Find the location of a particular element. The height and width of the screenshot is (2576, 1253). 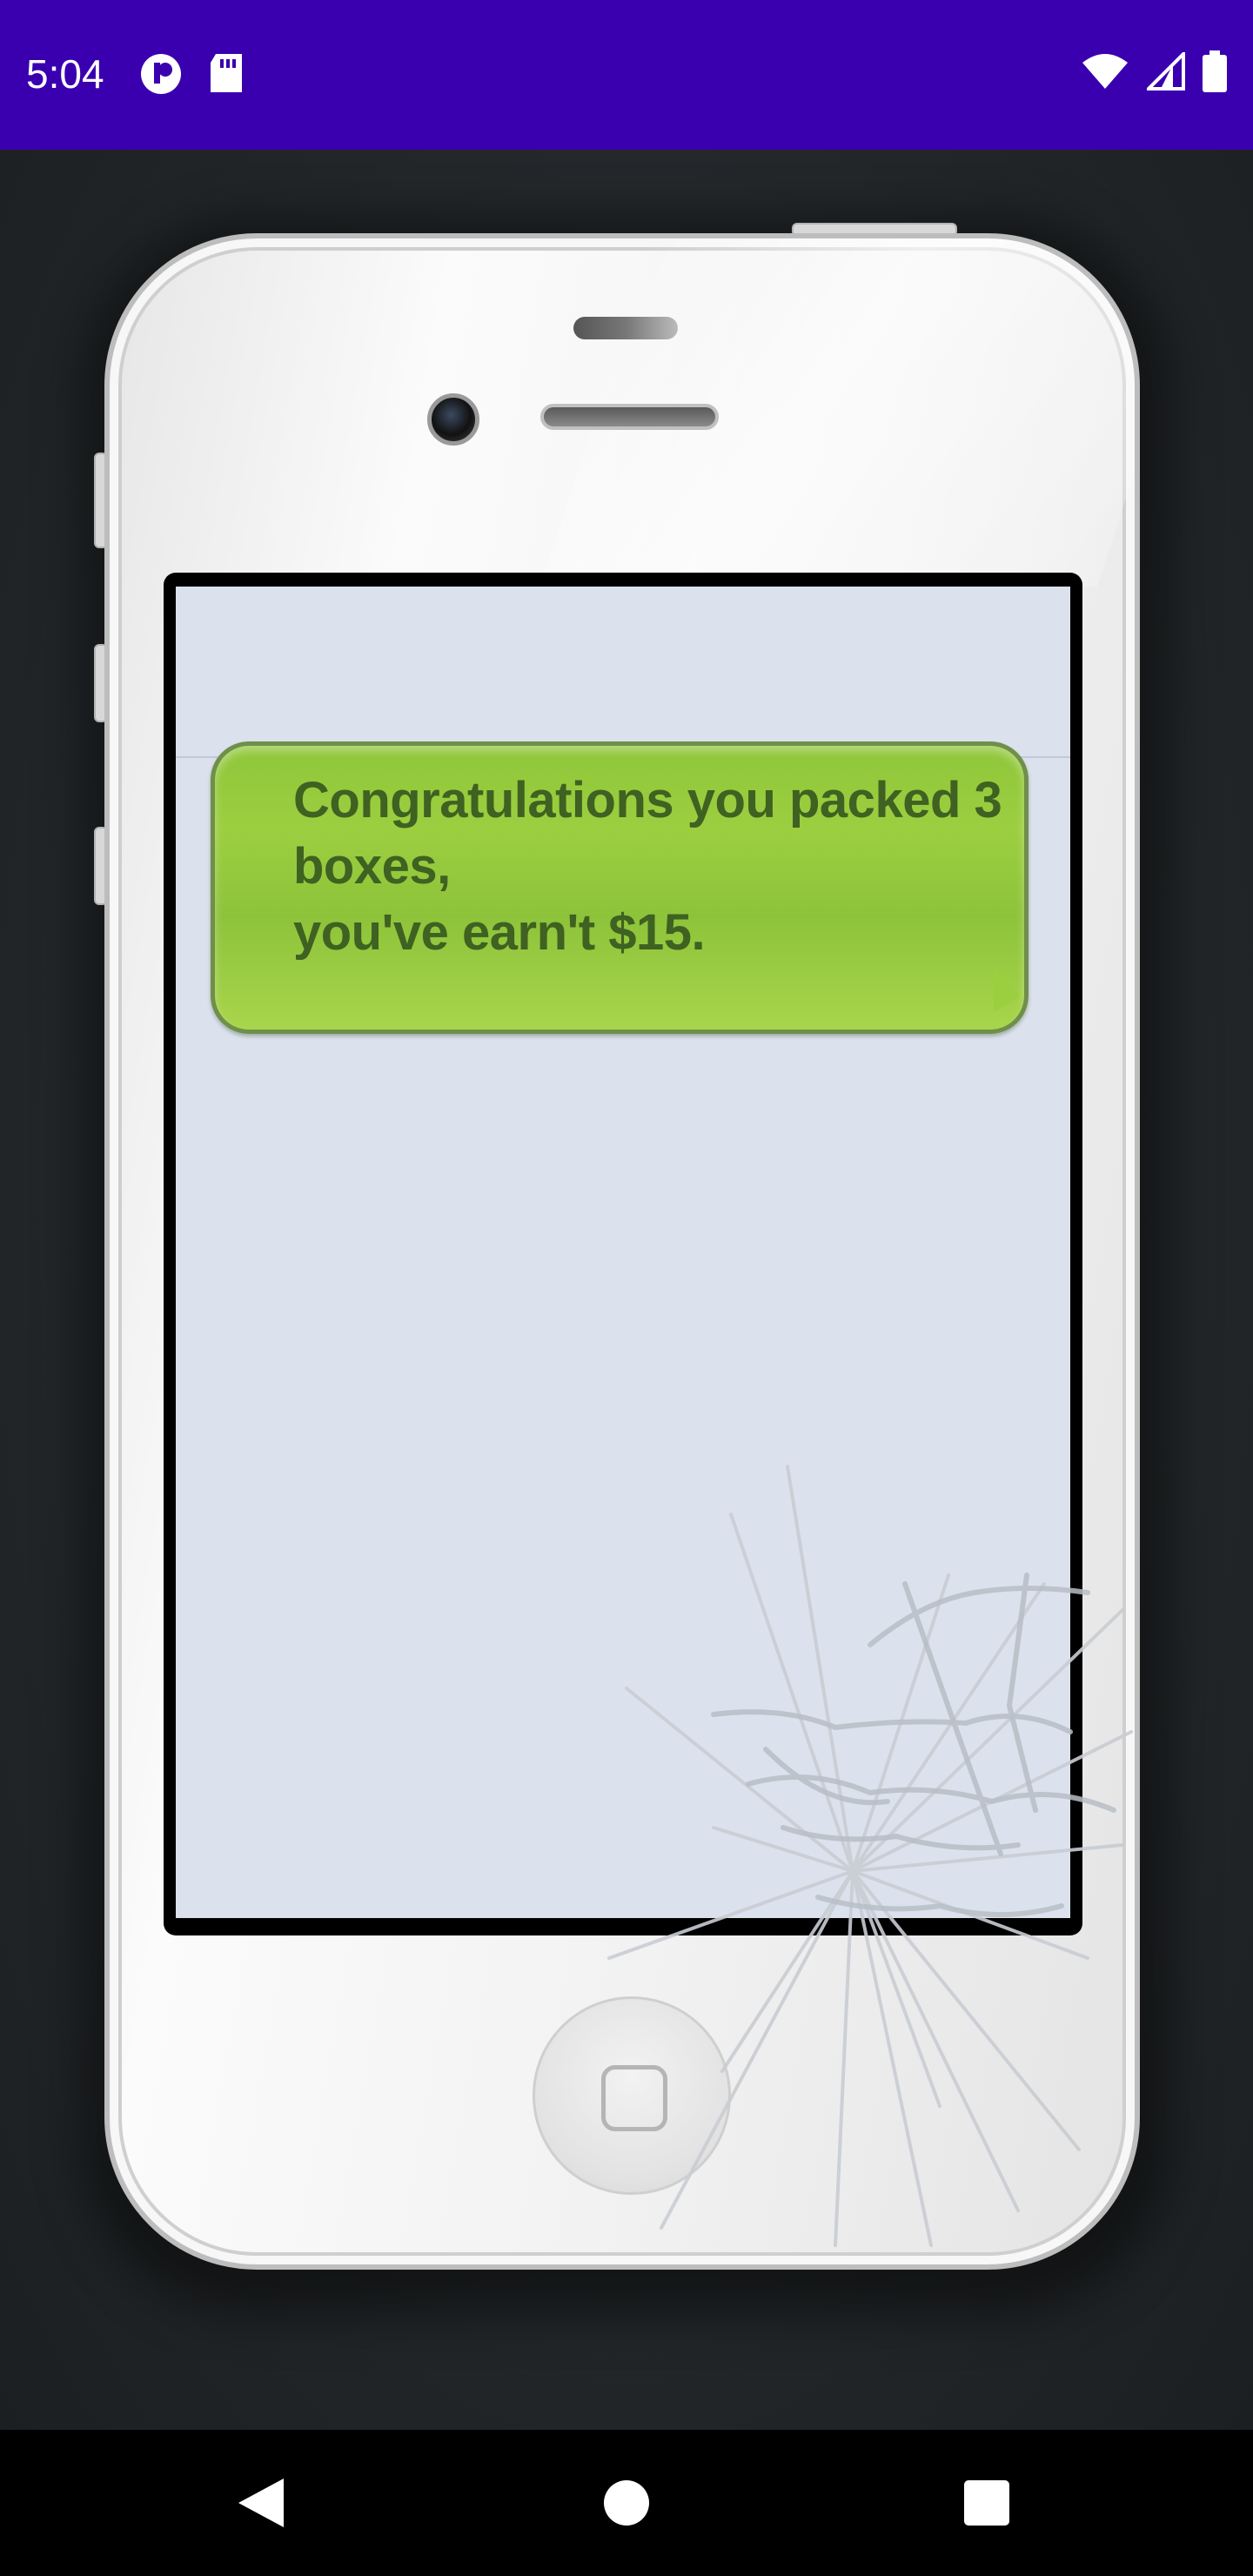

earpiece-speaker is located at coordinates (629, 417).